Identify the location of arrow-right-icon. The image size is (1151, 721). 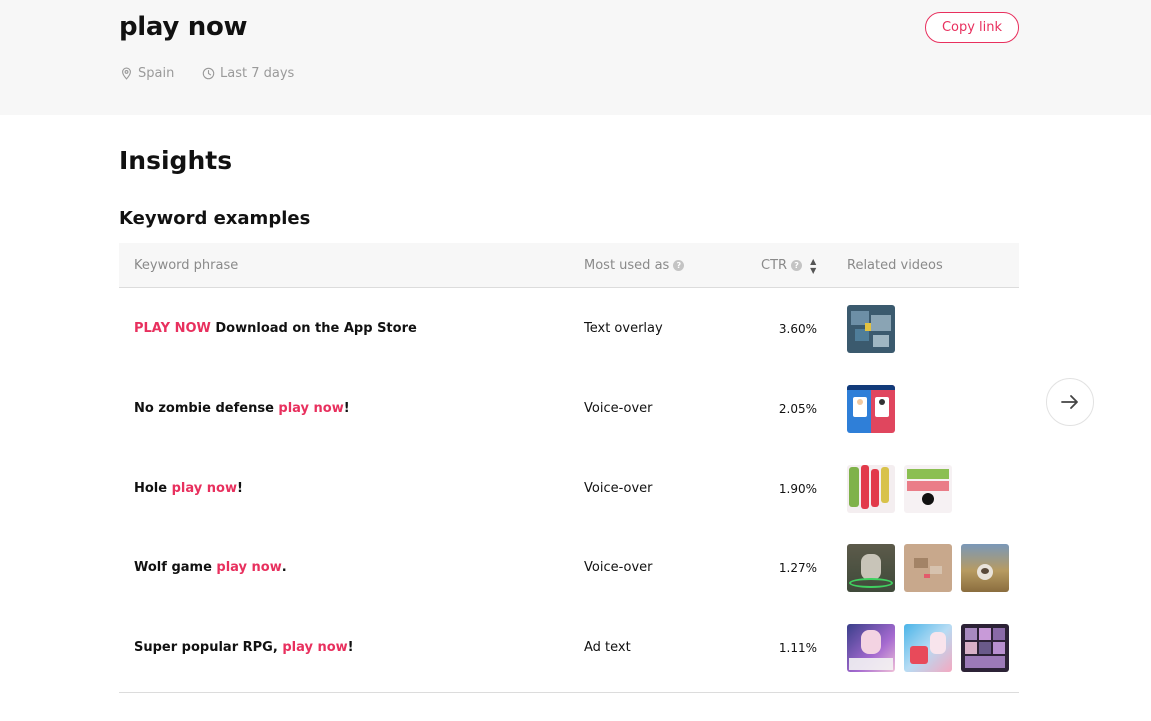
(1069, 402).